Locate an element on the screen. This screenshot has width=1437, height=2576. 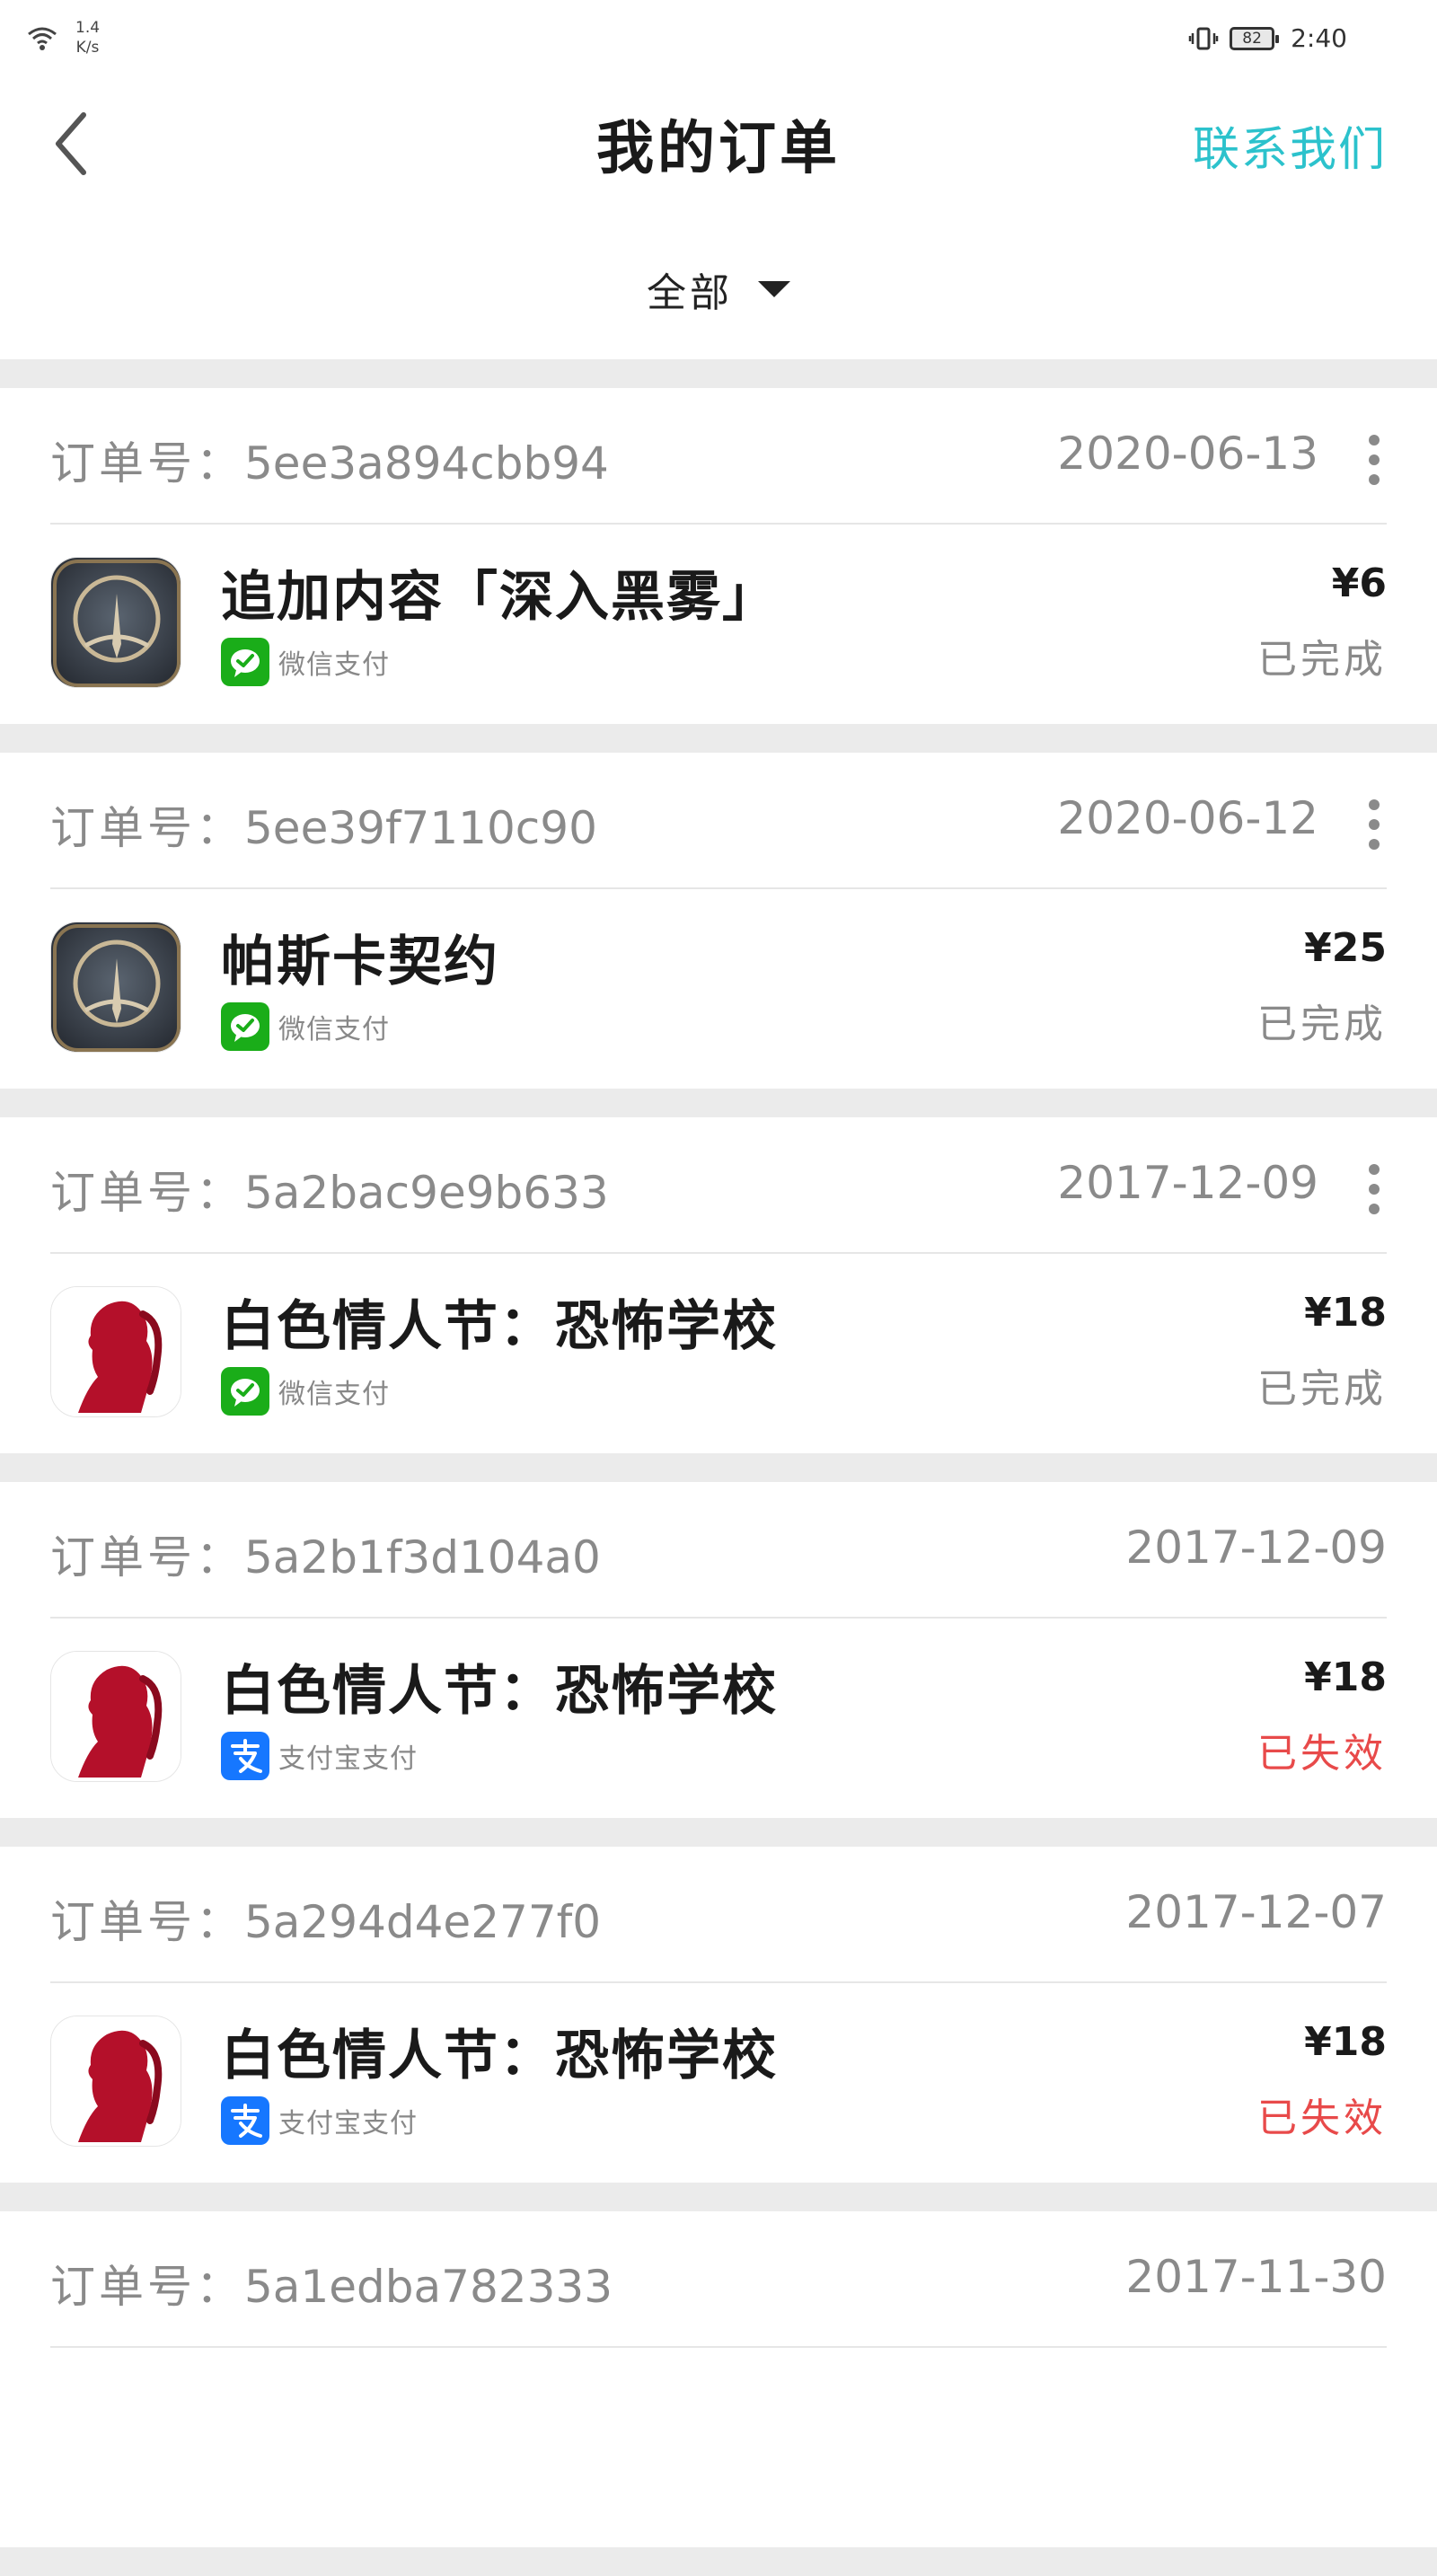
nav-bar: 我的订单 联系我们 is located at coordinates (718, 144).